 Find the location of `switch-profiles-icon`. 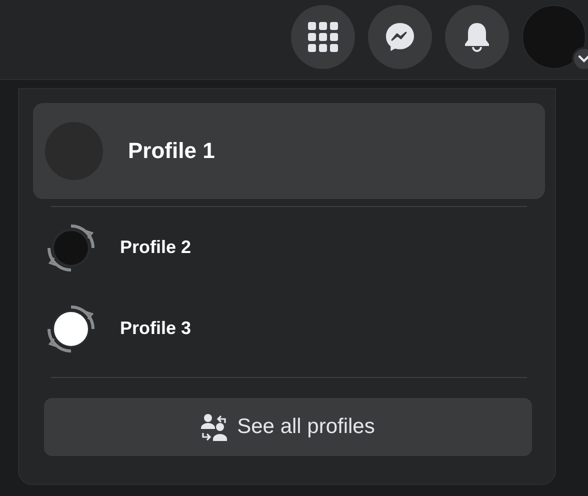

switch-profiles-icon is located at coordinates (215, 427).